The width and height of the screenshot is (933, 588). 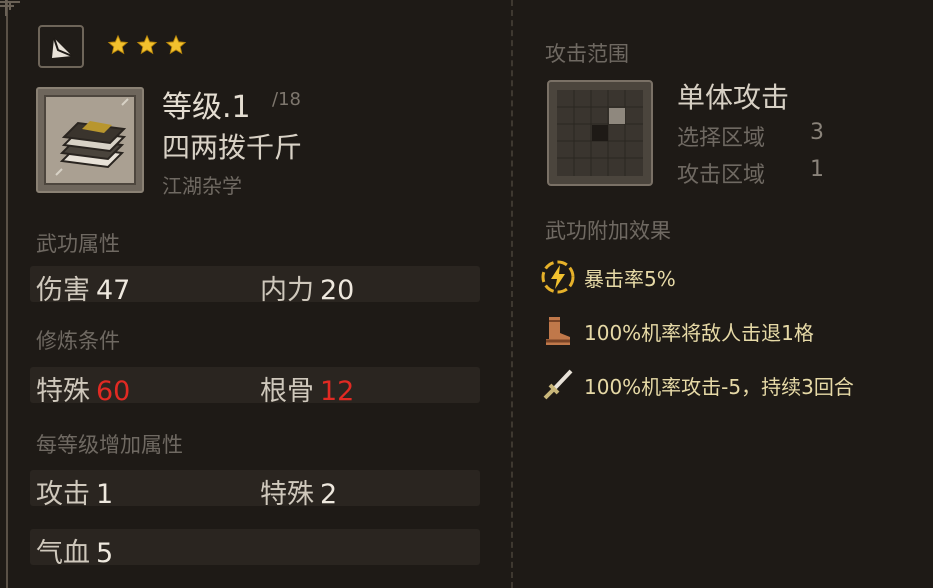 I want to click on bone-req-label: 根骨, so click(x=287, y=391).